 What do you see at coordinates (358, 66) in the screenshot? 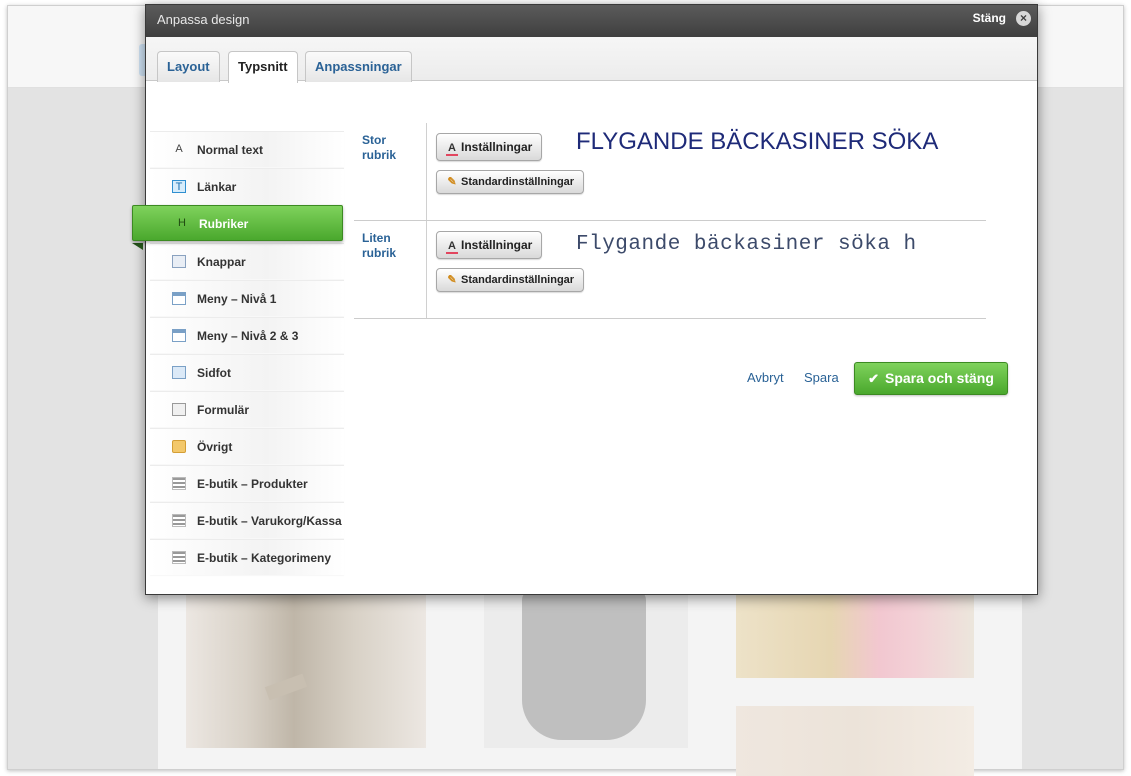
I see `tab-anpassningar: Anpassningar` at bounding box center [358, 66].